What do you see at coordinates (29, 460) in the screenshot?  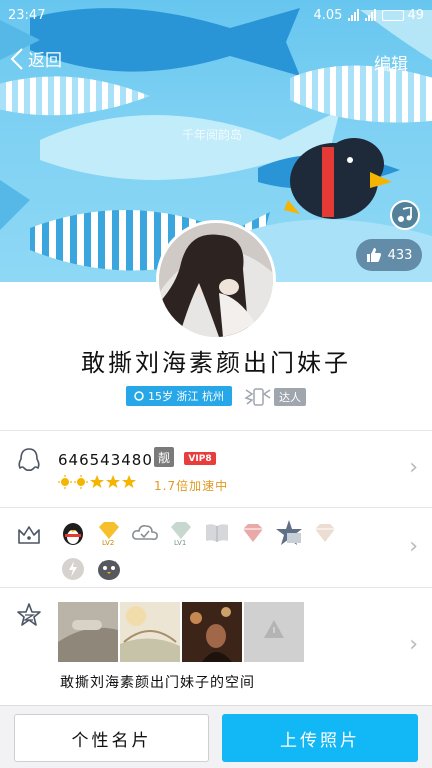 I see `qq-penguin-outline-icon` at bounding box center [29, 460].